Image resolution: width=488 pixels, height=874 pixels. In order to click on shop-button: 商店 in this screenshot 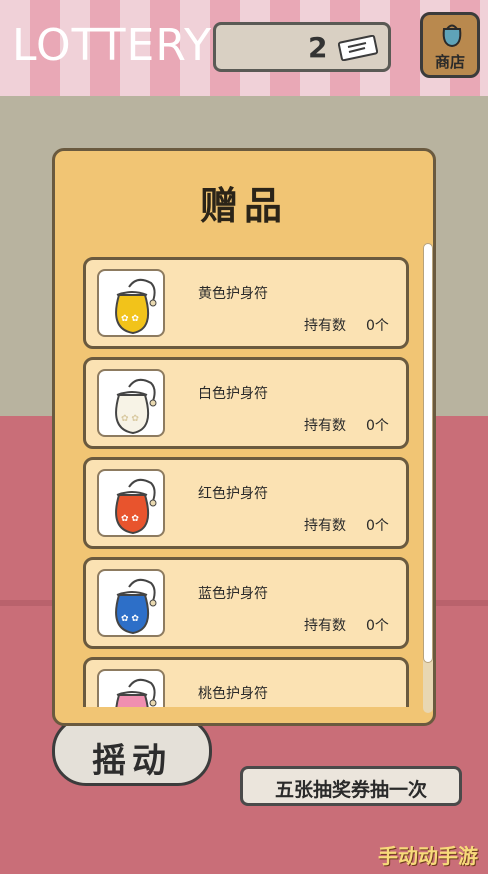, I will do `click(450, 45)`.